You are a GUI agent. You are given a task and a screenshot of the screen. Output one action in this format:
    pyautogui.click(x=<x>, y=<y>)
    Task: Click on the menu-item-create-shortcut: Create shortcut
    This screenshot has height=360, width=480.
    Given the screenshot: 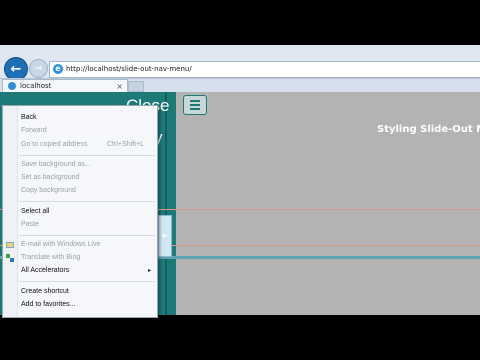 What is the action you would take?
    pyautogui.click(x=45, y=292)
    